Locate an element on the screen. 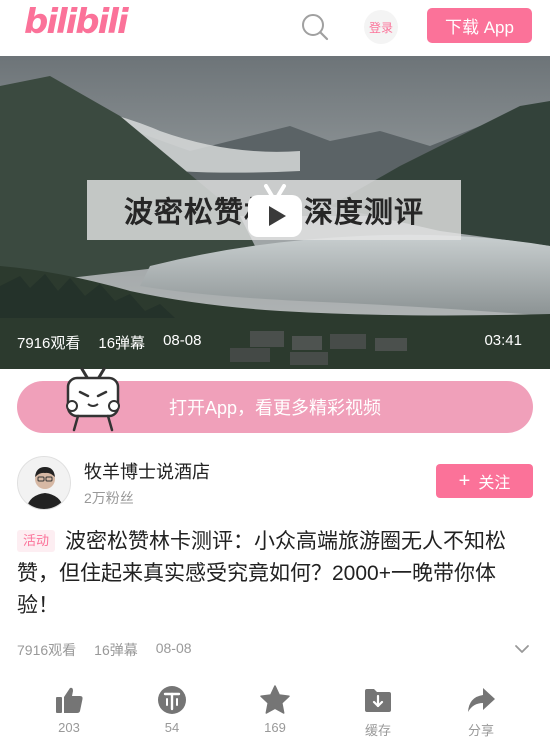  chevron-down-icon is located at coordinates (522, 648).